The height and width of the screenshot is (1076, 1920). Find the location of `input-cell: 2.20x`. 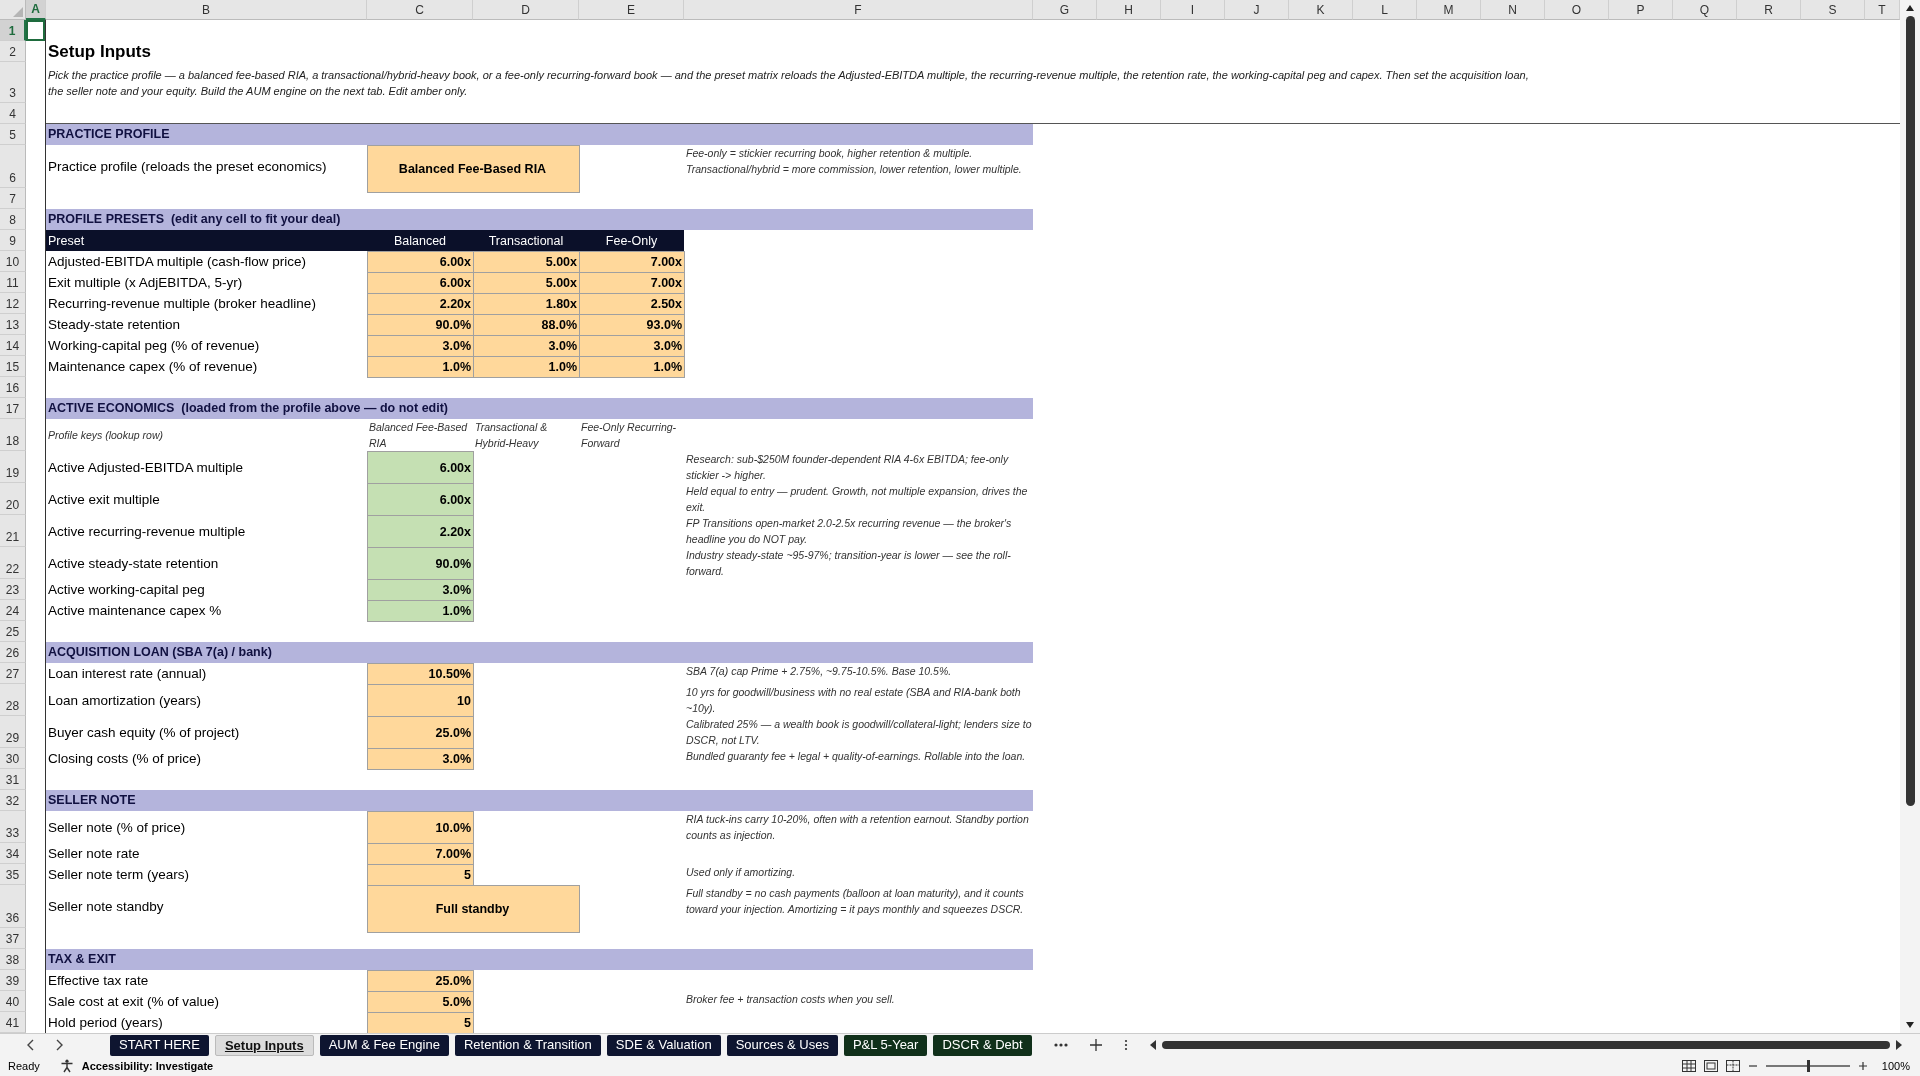

input-cell: 2.20x is located at coordinates (420, 304).